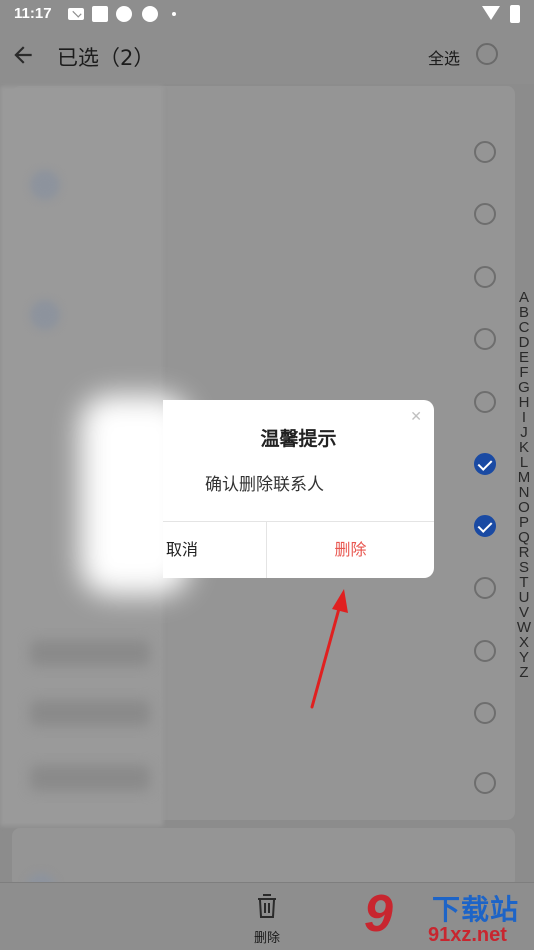 The height and width of the screenshot is (950, 534). I want to click on page-title: 已选（2）, so click(106, 58).